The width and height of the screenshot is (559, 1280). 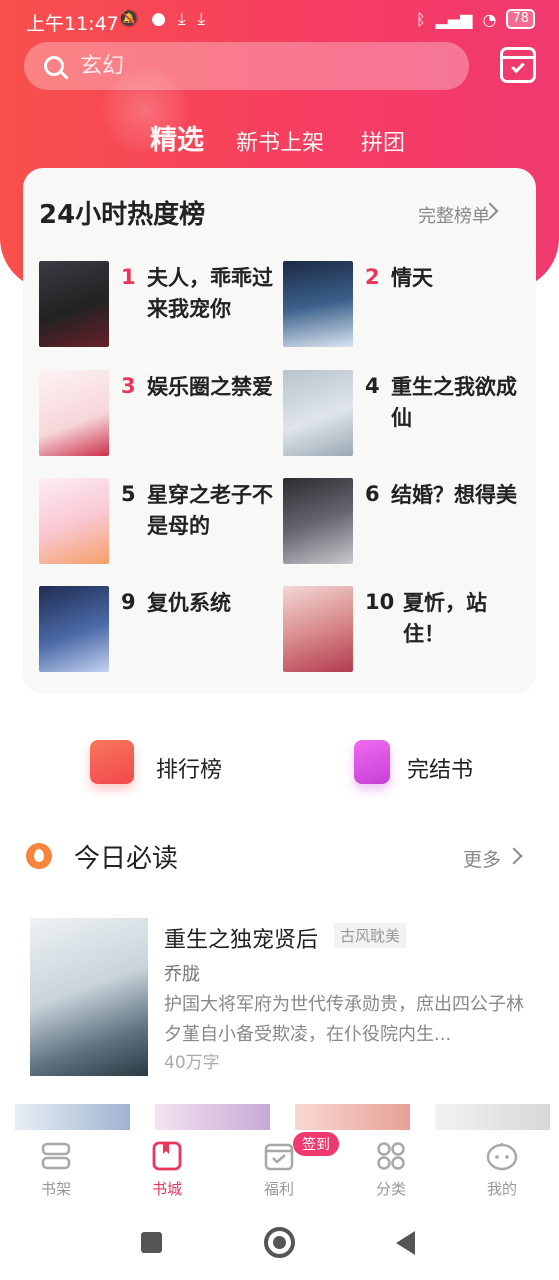 I want to click on tab-profile: 我的, so click(x=502, y=1169).